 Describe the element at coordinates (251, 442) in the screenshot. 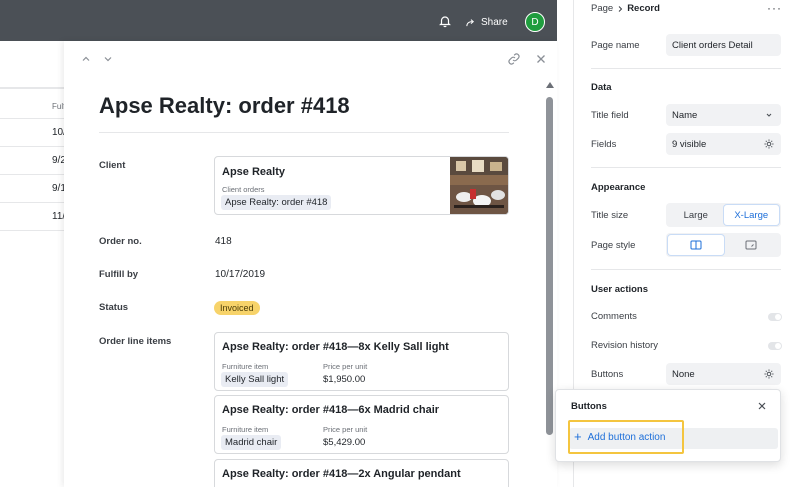

I see `furniture-item-chip: Madrid chair` at that location.